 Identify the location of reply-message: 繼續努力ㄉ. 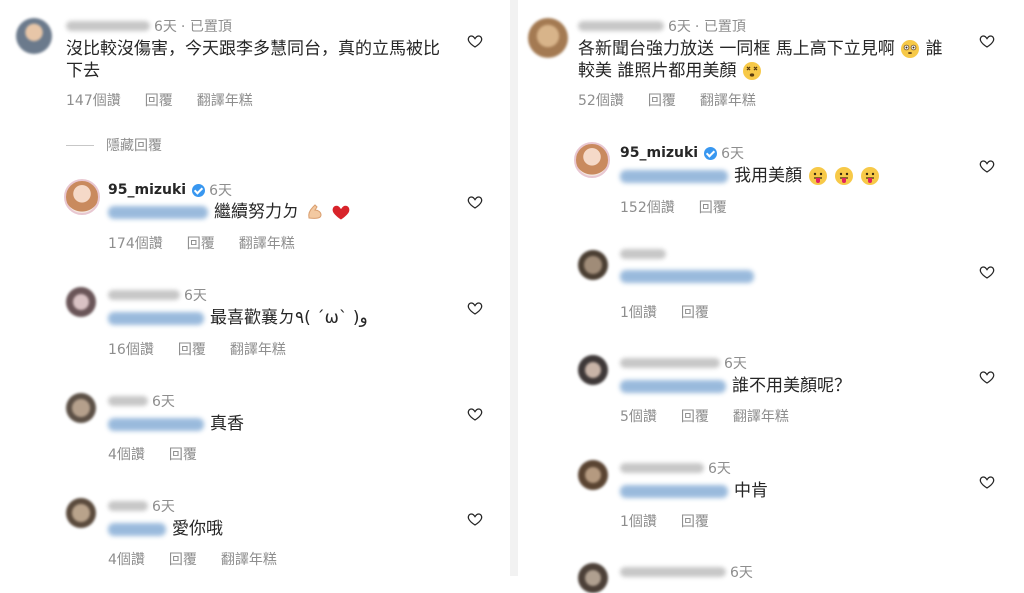
(256, 212).